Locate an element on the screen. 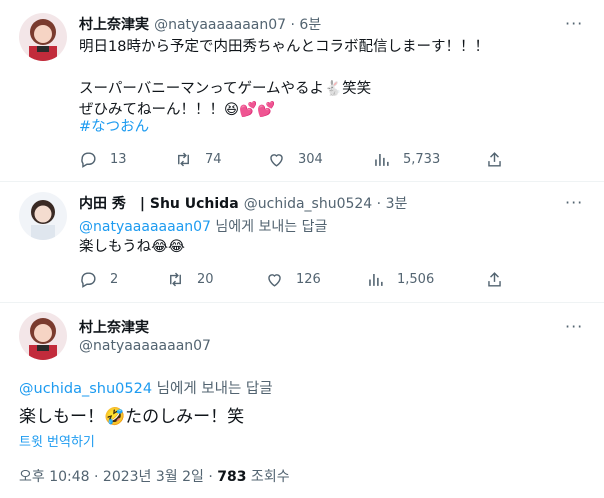 Image resolution: width=604 pixels, height=498 pixels. tweet1-header: 村上奈津実 @natyaaaaaaan07 · 6분 is located at coordinates (200, 24).